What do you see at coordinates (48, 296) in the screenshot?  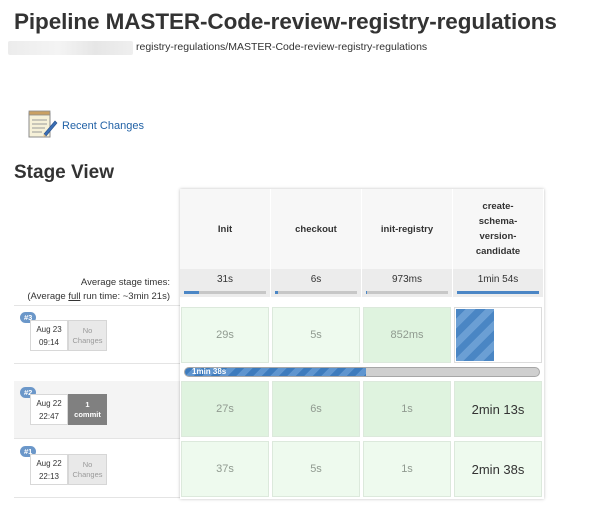 I see `avg-full-prefix: (Average` at bounding box center [48, 296].